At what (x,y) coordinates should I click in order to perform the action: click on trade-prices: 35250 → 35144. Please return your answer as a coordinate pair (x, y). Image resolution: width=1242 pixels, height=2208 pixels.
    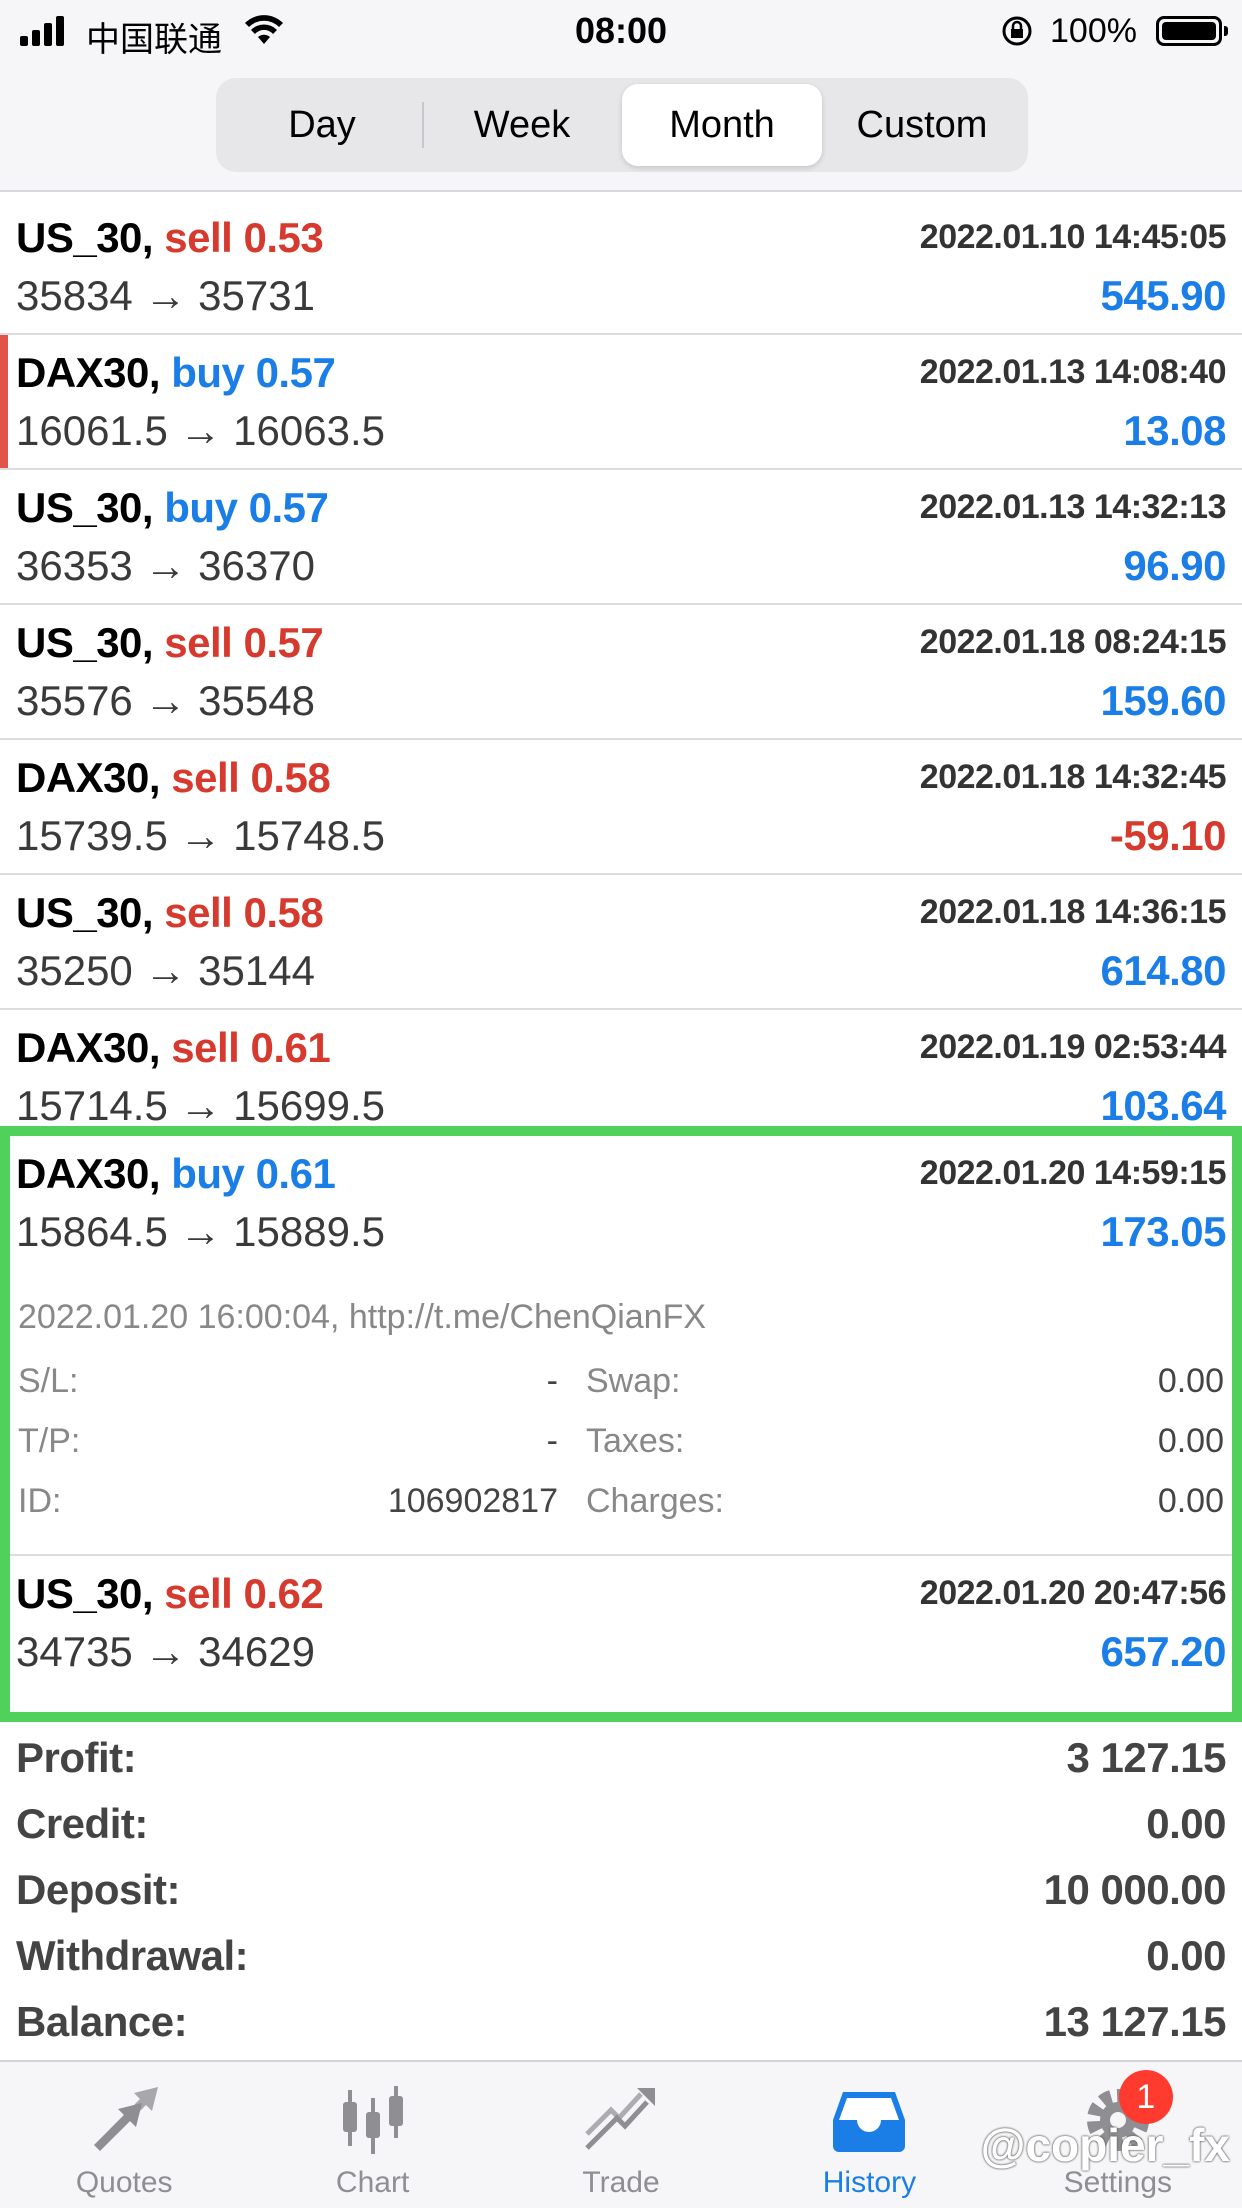
    Looking at the image, I should click on (165, 970).